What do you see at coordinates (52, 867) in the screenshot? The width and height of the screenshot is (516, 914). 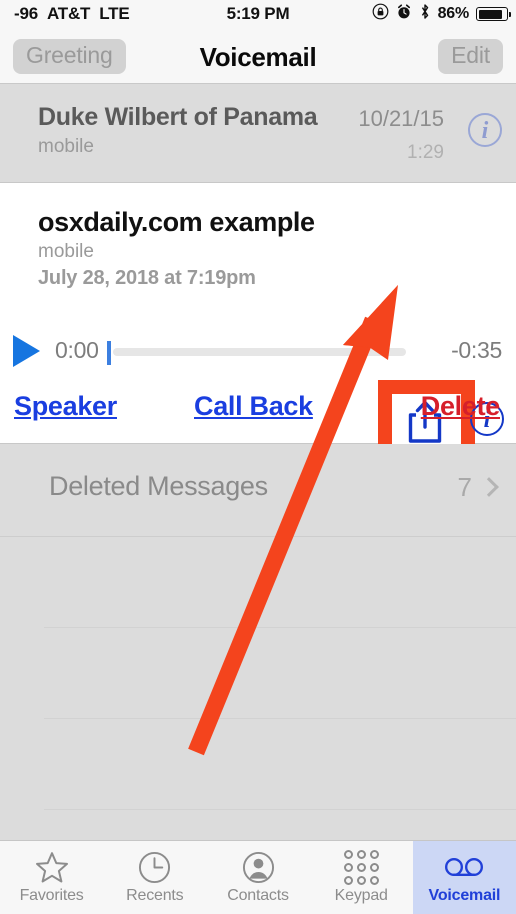 I see `star-icon` at bounding box center [52, 867].